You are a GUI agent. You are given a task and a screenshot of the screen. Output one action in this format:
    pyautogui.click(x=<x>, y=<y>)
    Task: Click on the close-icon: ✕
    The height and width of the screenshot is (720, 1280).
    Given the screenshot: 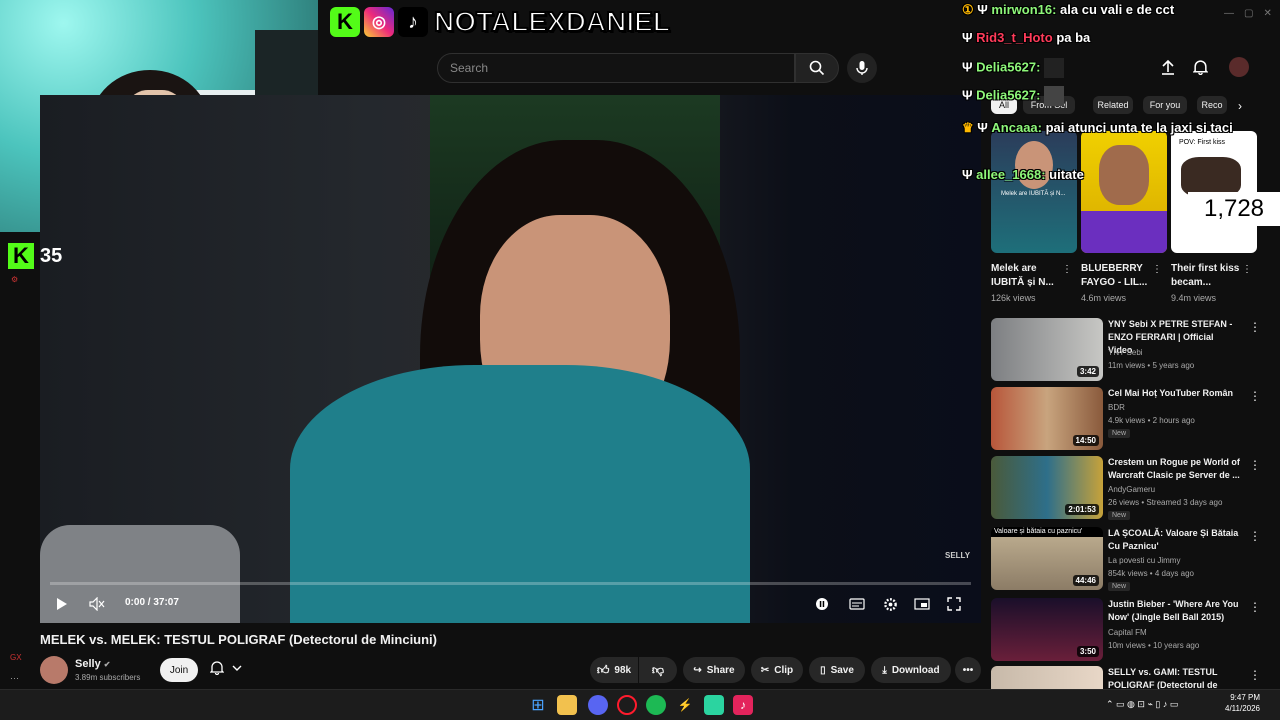 What is the action you would take?
    pyautogui.click(x=1267, y=13)
    